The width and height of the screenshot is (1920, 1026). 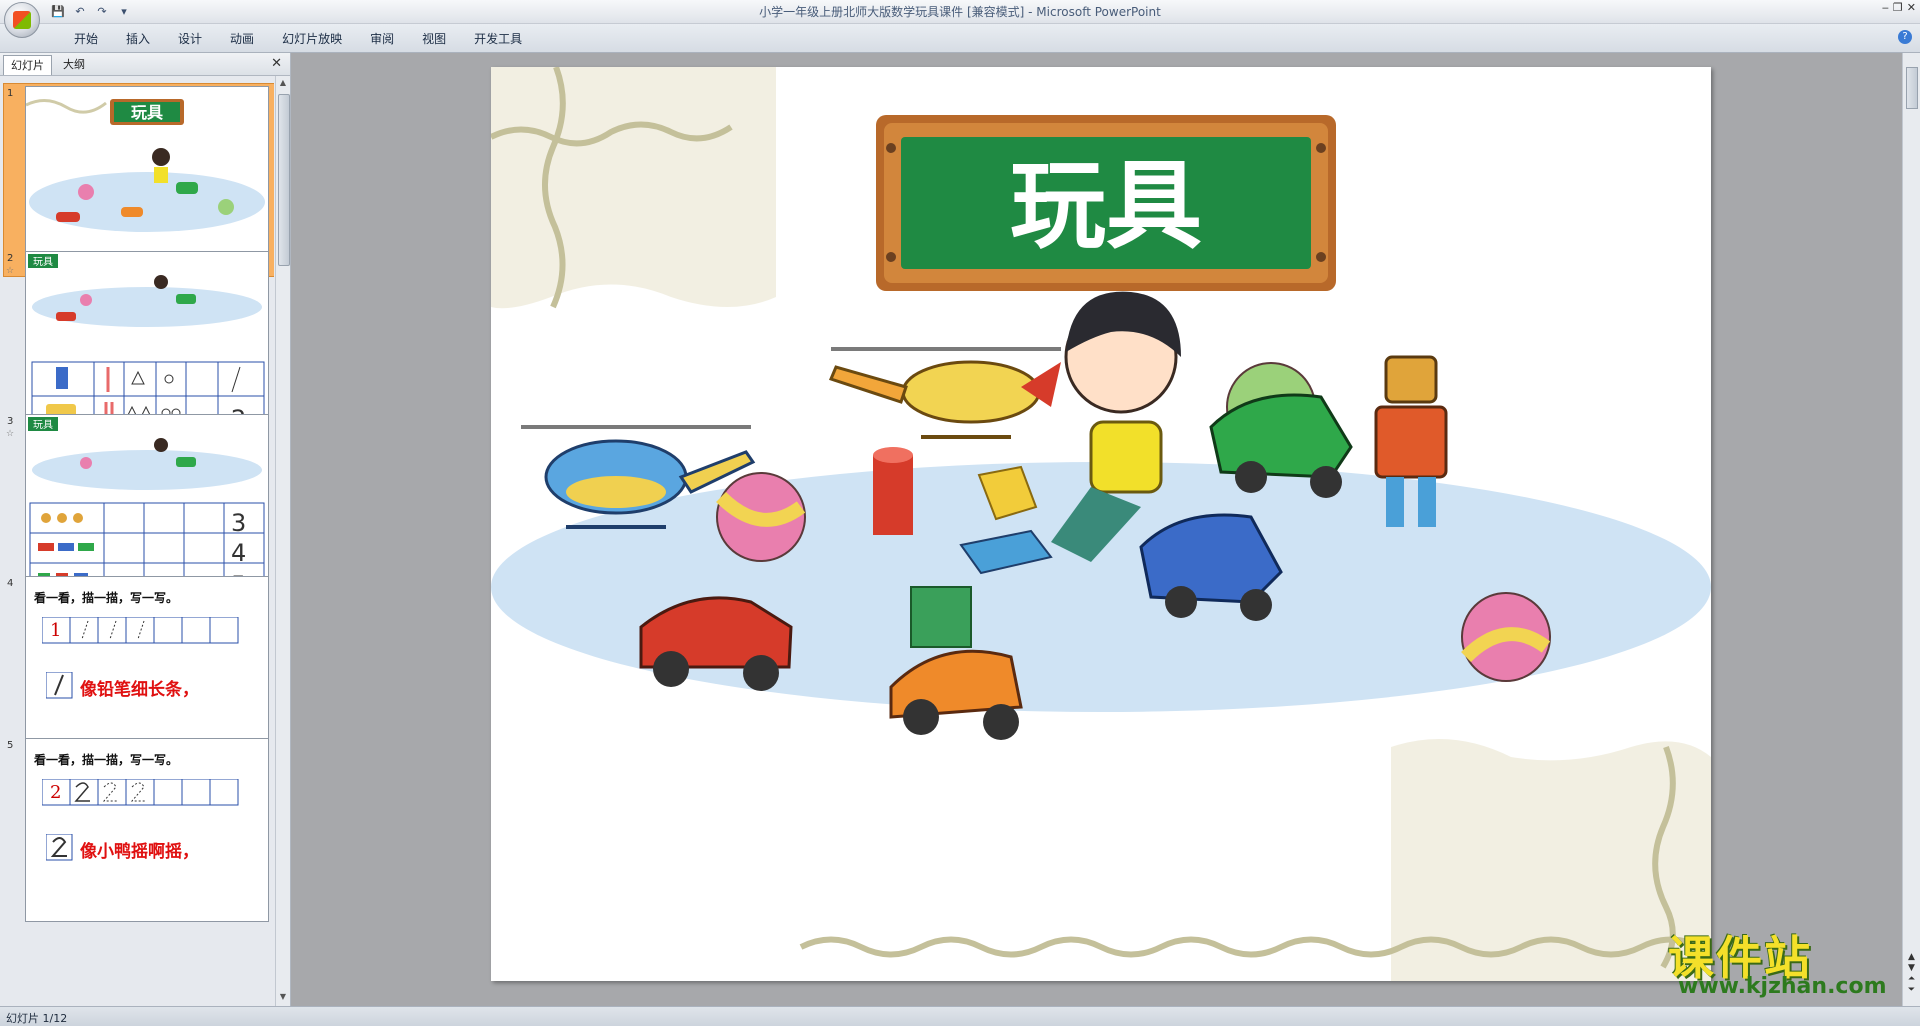 I want to click on slide-number: 5, so click(x=10, y=745).